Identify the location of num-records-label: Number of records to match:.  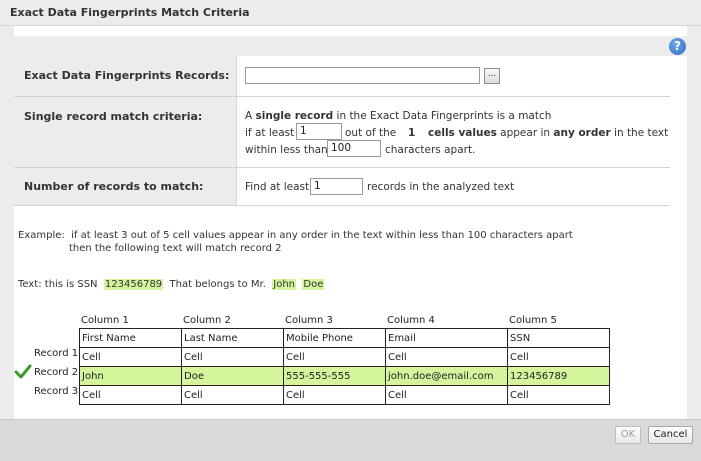
(114, 186).